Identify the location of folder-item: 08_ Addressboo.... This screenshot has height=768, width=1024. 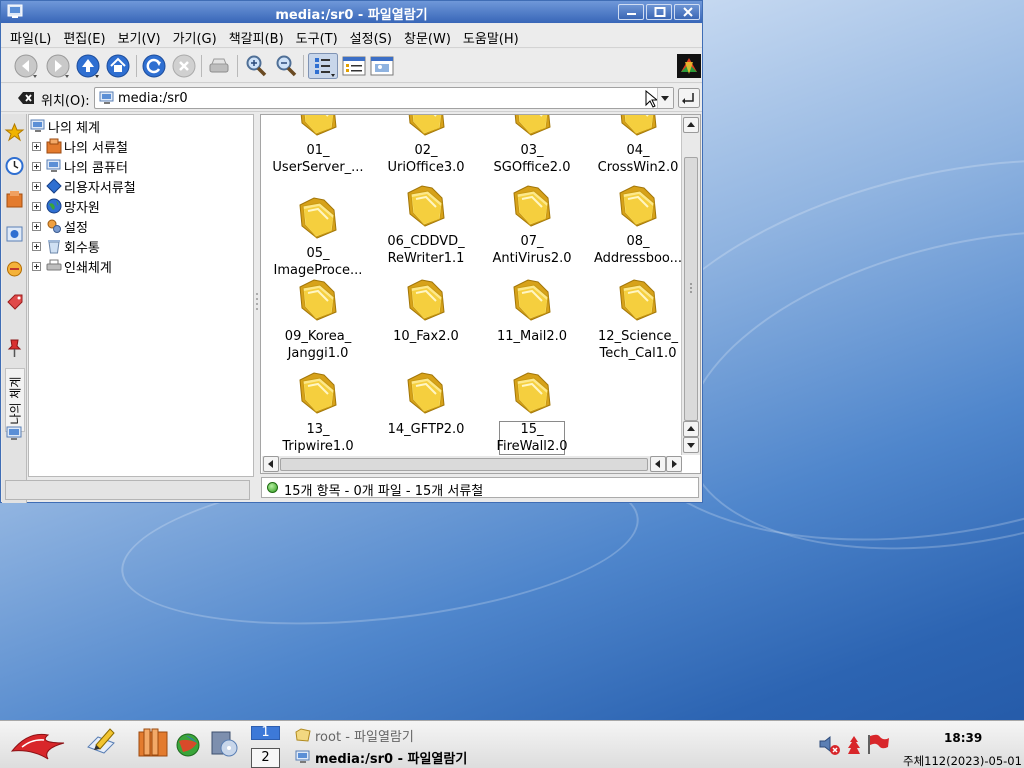
(638, 226).